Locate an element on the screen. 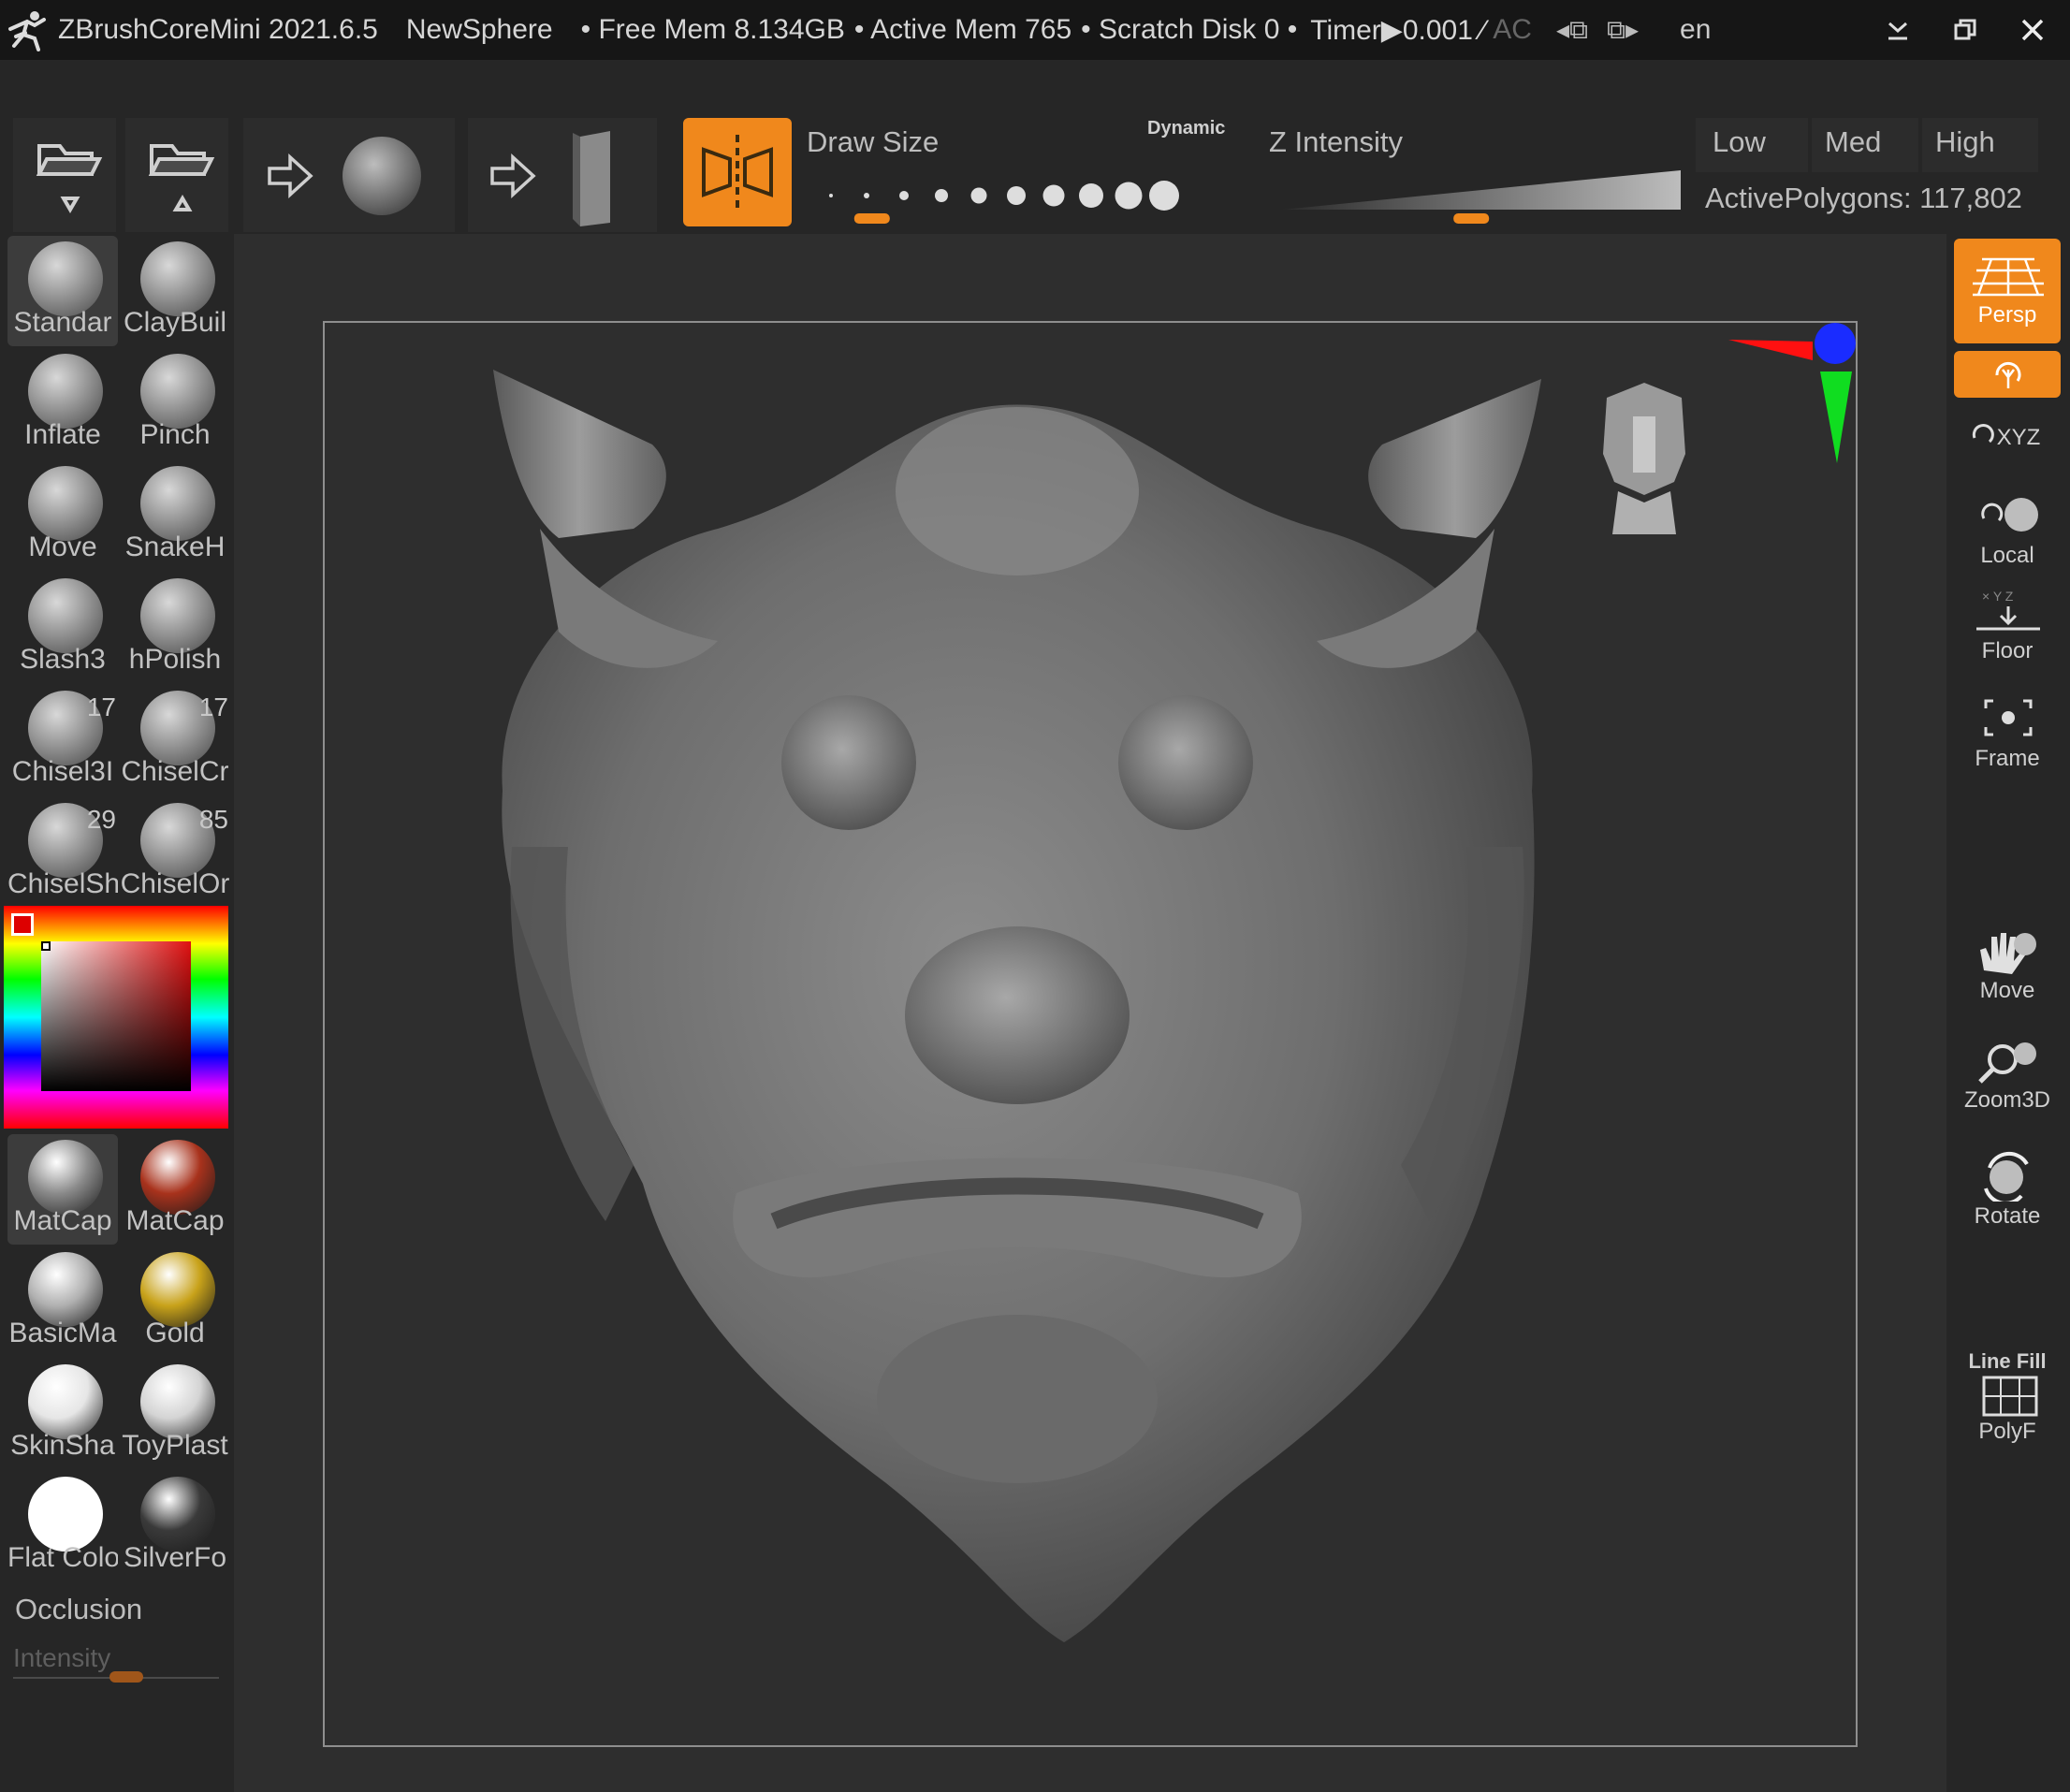 The image size is (2070, 1792). scratch-disk: • Scratch Disk 0 • is located at coordinates (1189, 29).